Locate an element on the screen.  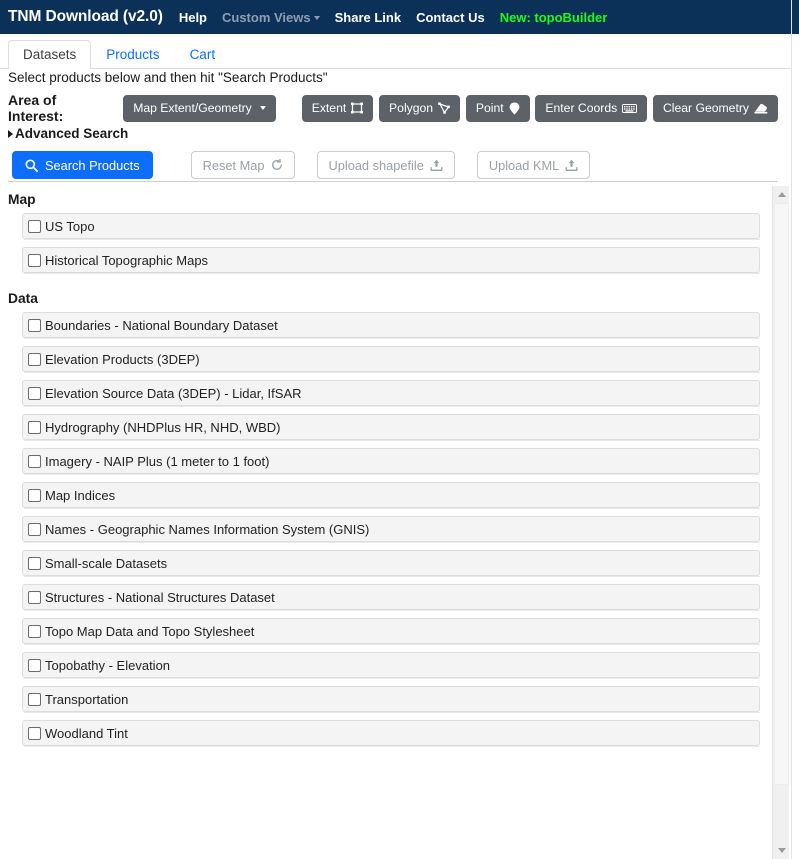
scroll-up-arrow-icon is located at coordinates (781, 194).